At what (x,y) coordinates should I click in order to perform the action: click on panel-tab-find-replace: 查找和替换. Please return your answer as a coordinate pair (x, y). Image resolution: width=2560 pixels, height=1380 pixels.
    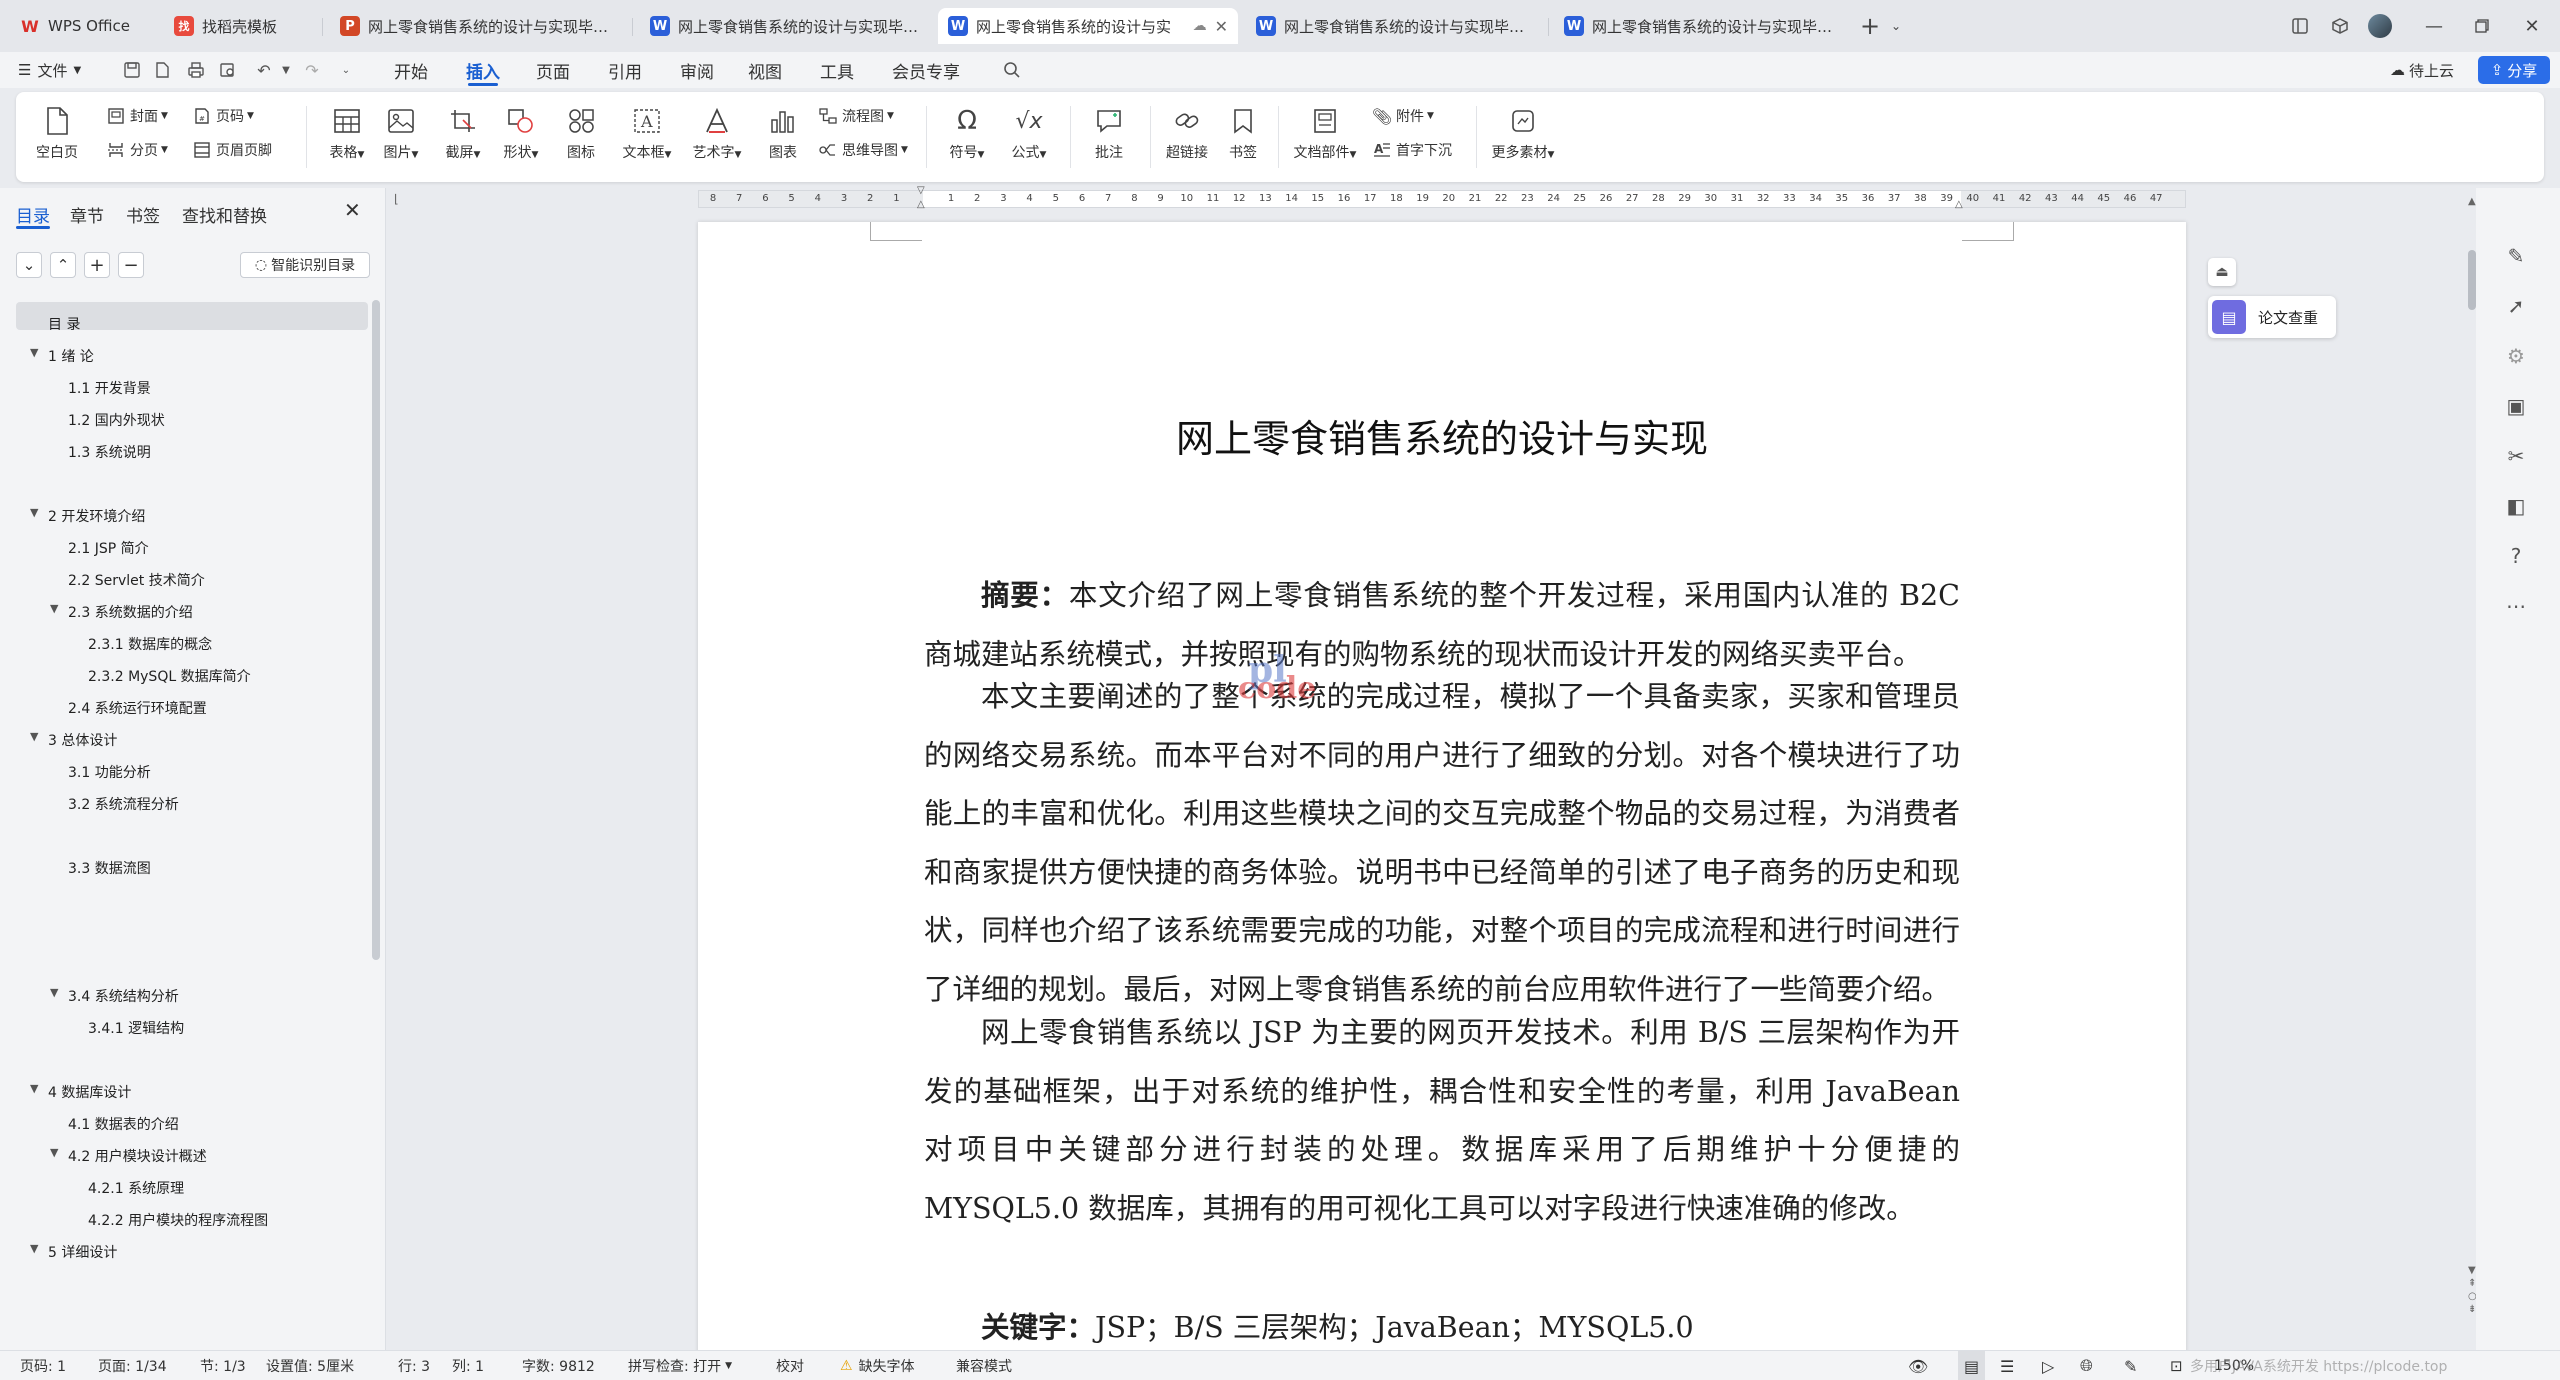
    Looking at the image, I should click on (224, 214).